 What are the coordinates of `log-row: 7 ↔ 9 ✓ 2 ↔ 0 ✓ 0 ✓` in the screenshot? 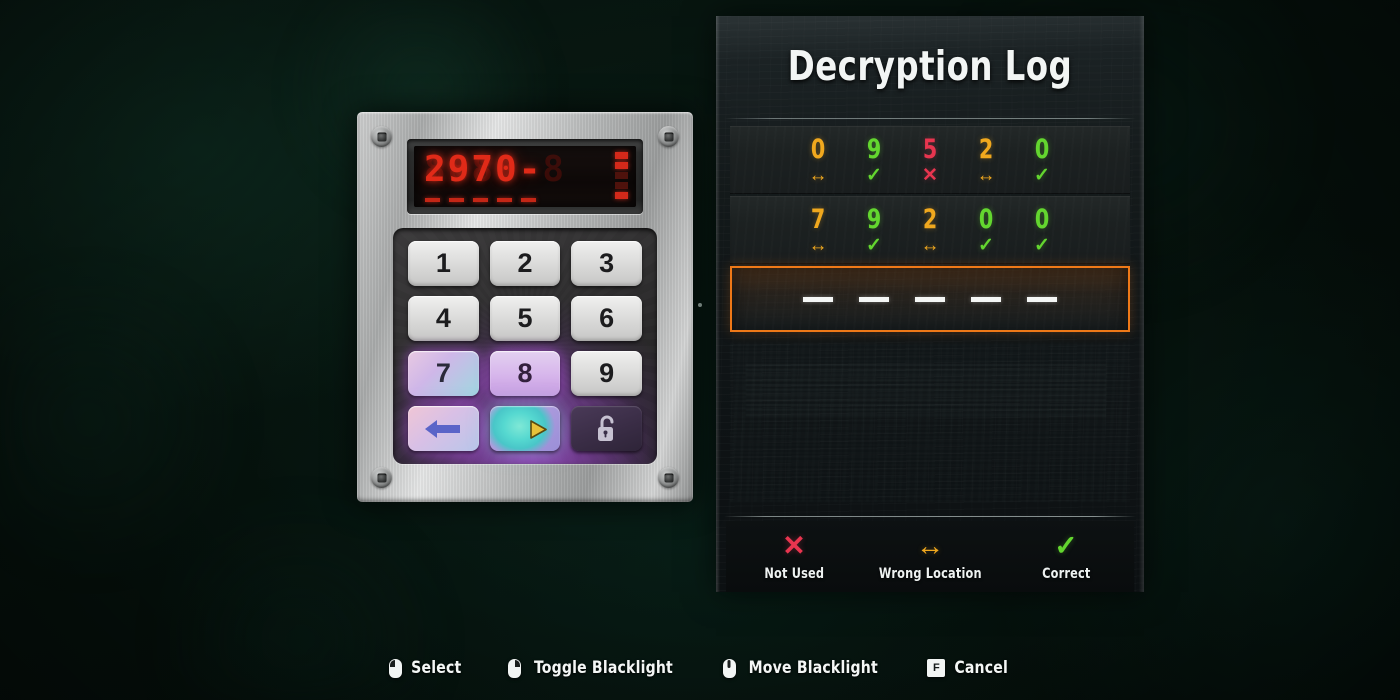 It's located at (930, 230).